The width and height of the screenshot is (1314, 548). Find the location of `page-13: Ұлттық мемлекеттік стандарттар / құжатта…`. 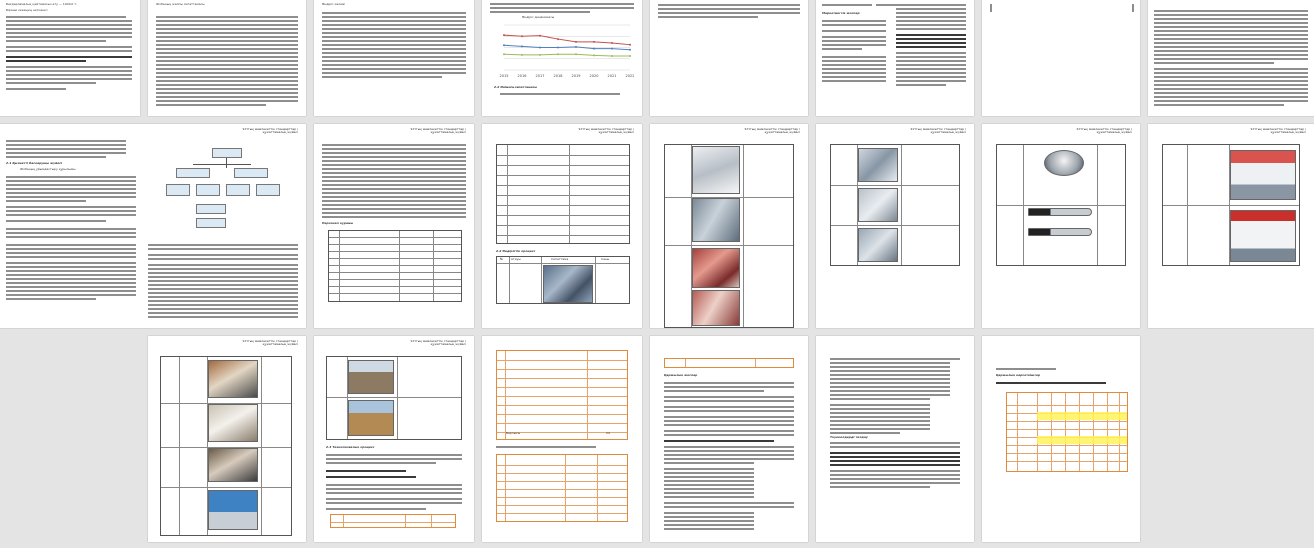

page-13: Ұлттық мемлекеттік стандарттар / құжатта… is located at coordinates (895, 226).